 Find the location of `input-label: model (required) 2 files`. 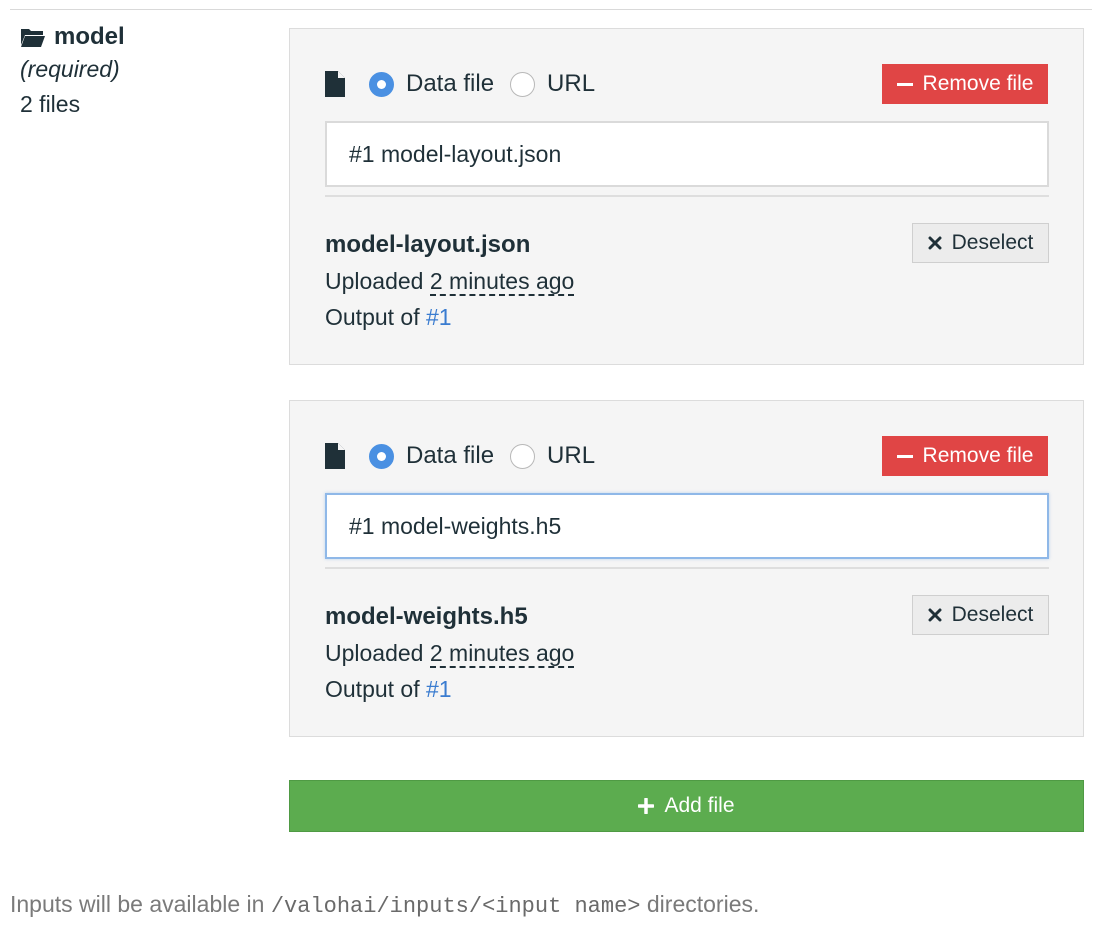

input-label: model (required) 2 files is located at coordinates (145, 72).